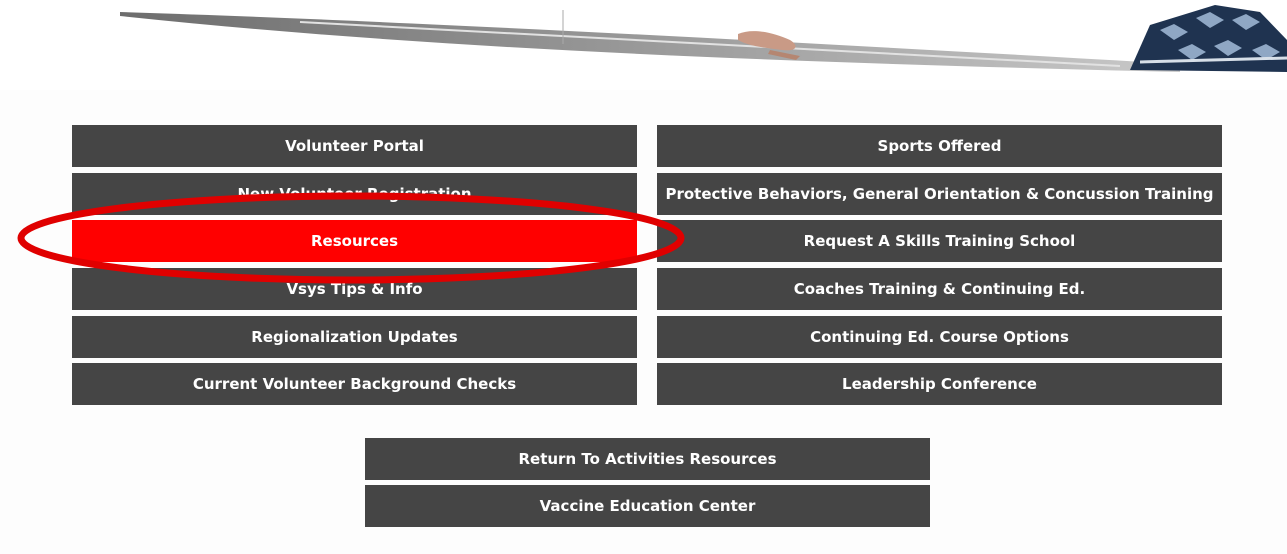  What do you see at coordinates (939, 384) in the screenshot?
I see `leadership-conference-button: Leadership Conference` at bounding box center [939, 384].